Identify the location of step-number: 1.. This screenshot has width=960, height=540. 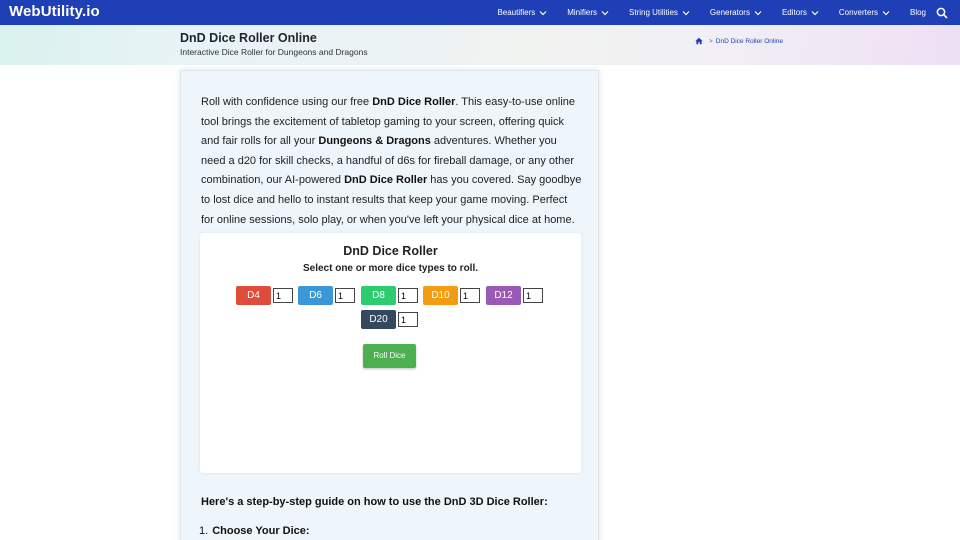
(204, 531).